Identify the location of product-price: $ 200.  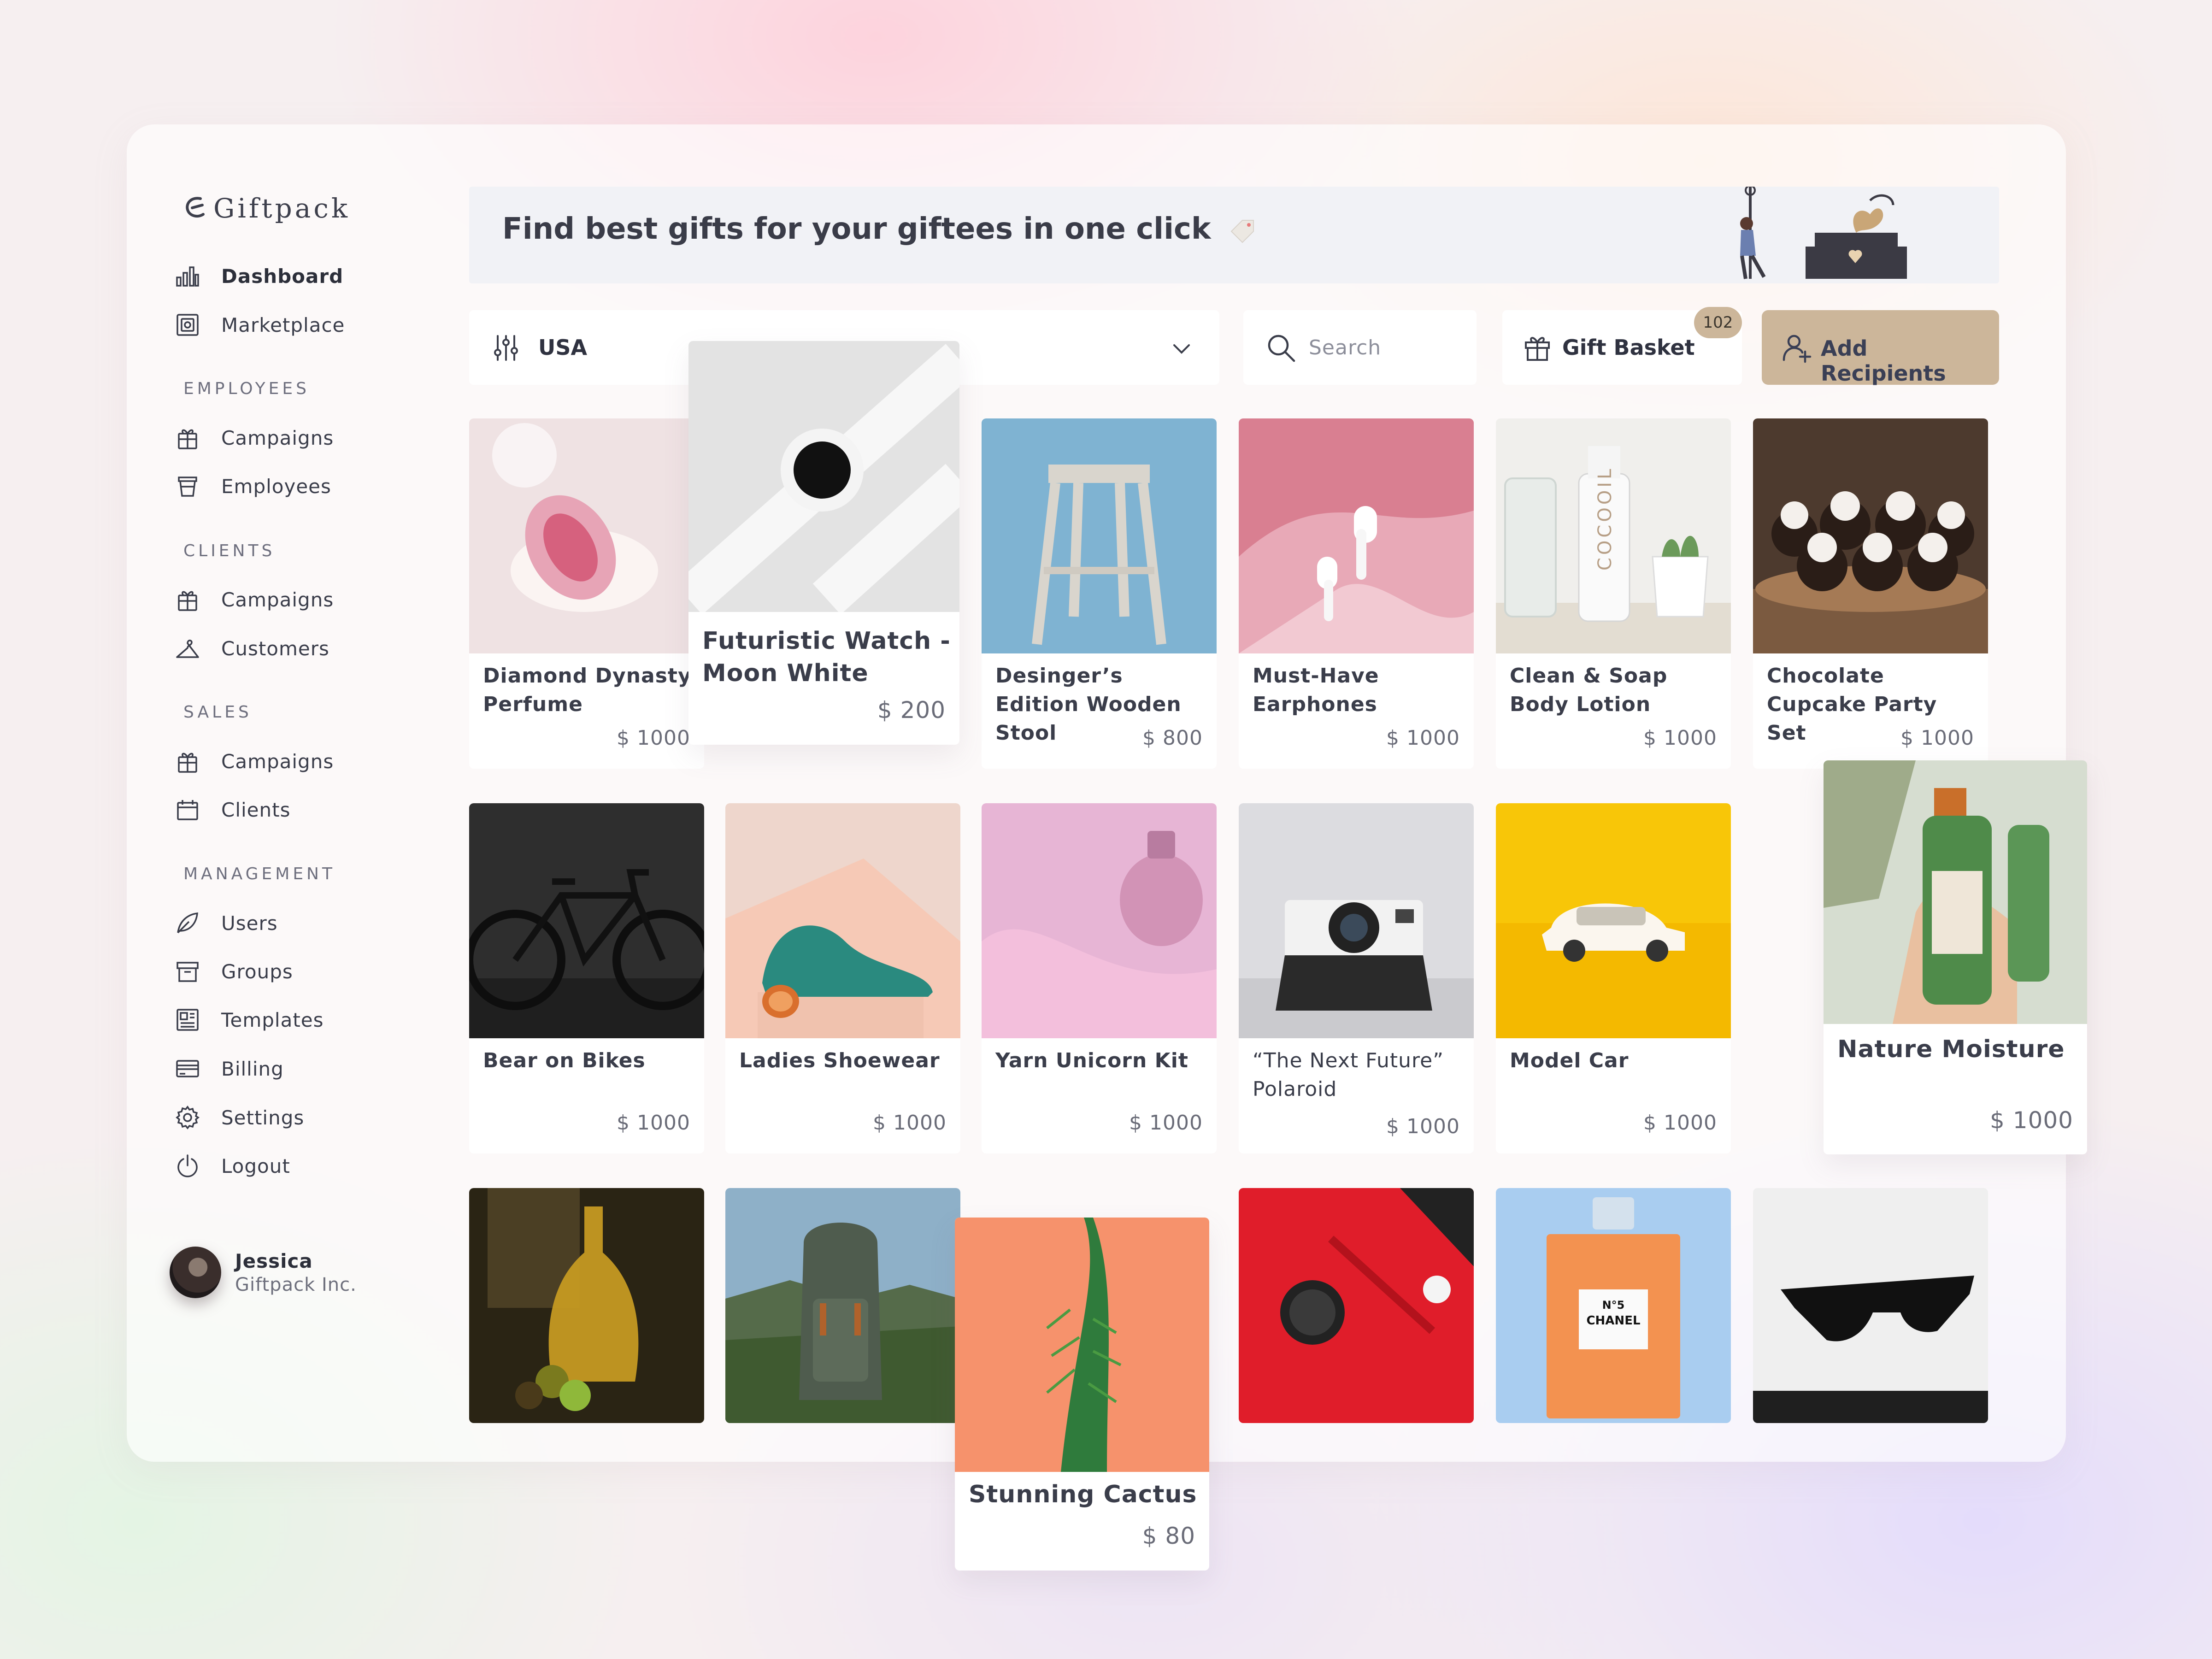
(911, 710).